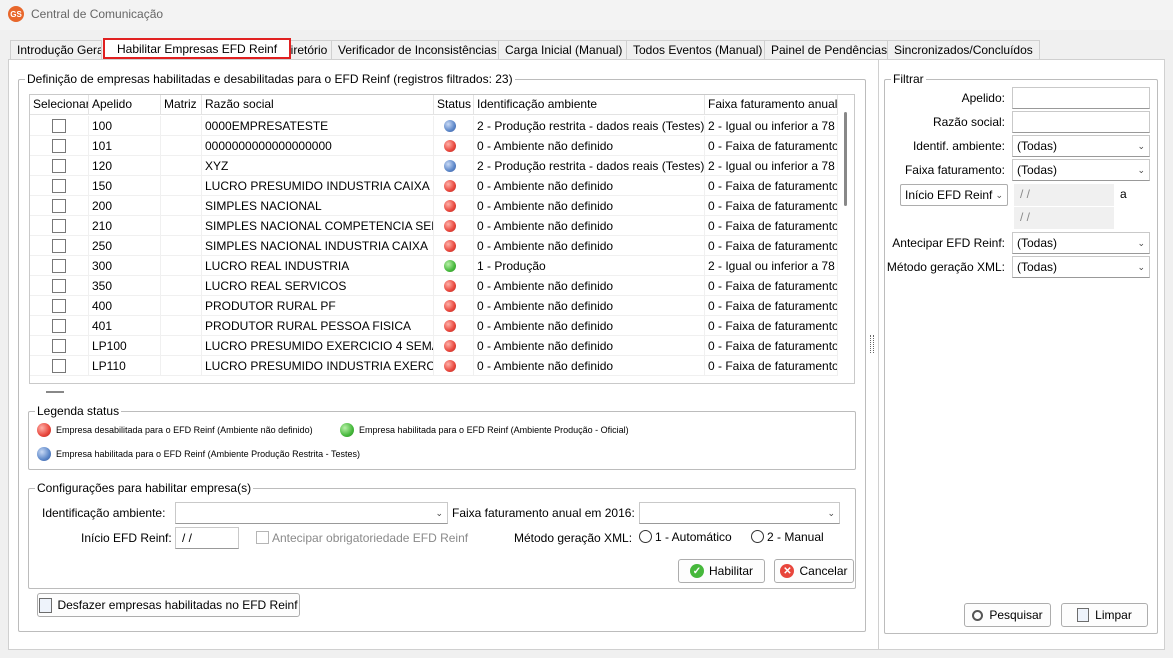 This screenshot has width=1173, height=658. I want to click on tab-verificador: Verificador de Inconsistências, so click(417, 49).